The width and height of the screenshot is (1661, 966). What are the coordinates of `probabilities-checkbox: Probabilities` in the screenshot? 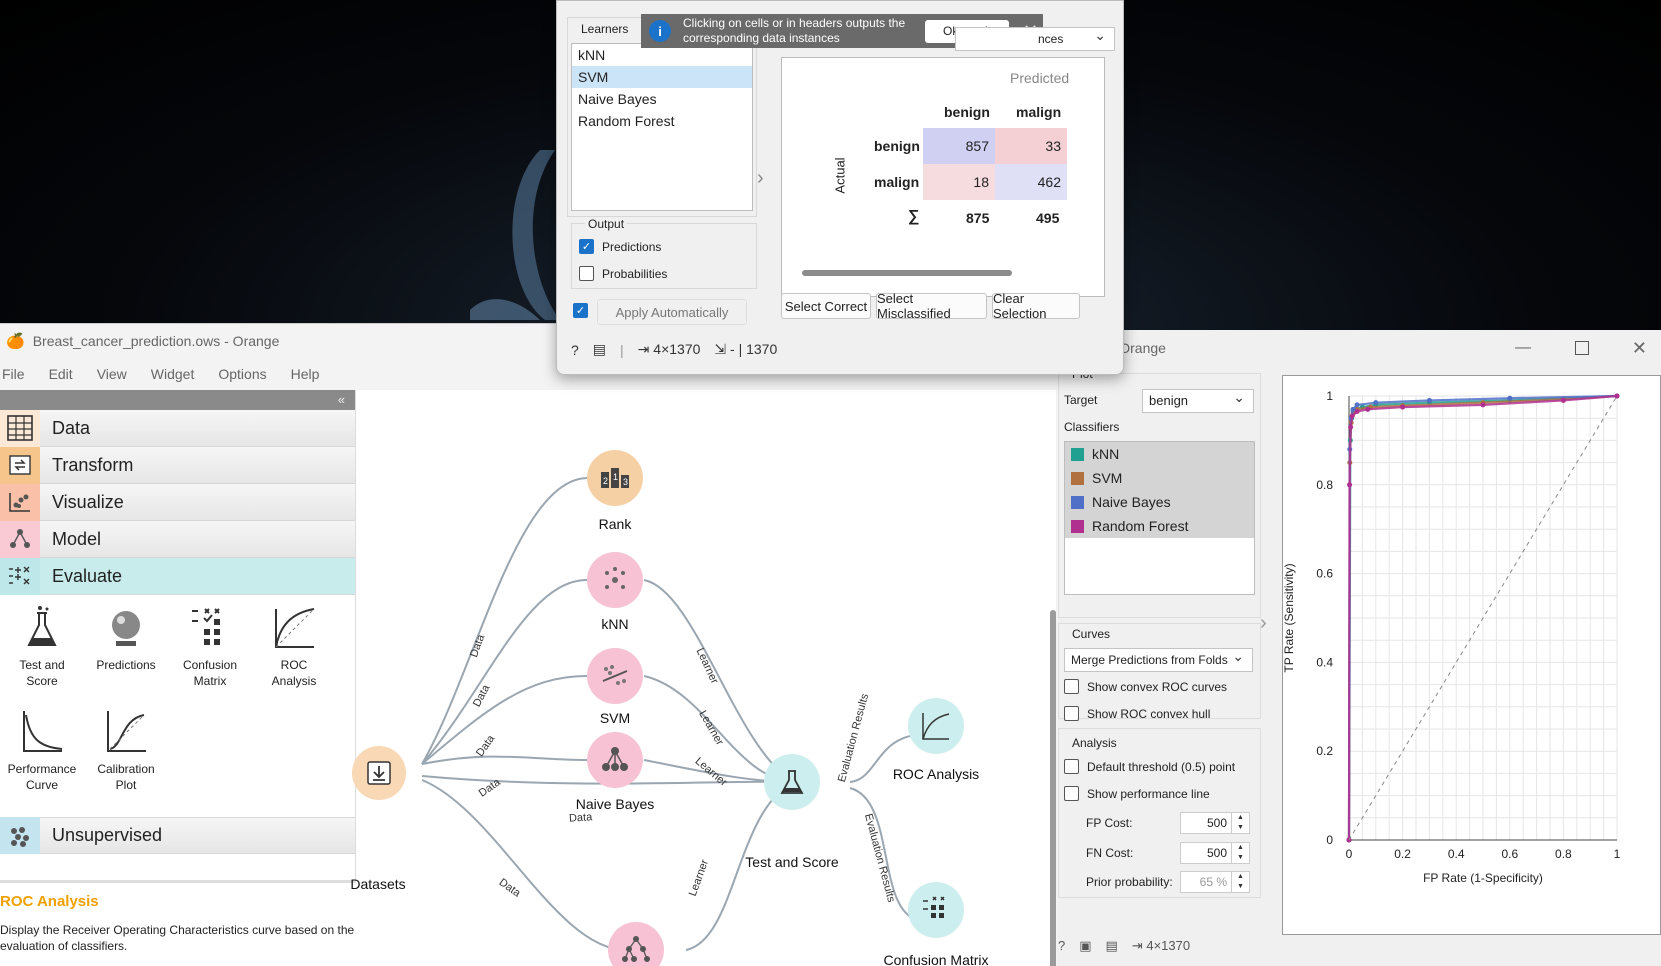 It's located at (623, 273).